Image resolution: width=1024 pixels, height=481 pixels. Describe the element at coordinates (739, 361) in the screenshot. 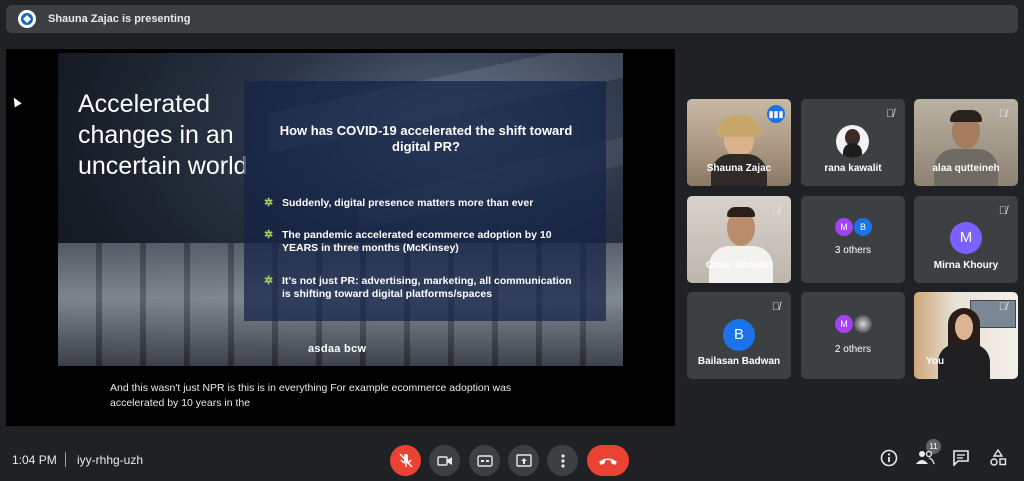

I see `participant-name: Bailasan Badwan` at that location.